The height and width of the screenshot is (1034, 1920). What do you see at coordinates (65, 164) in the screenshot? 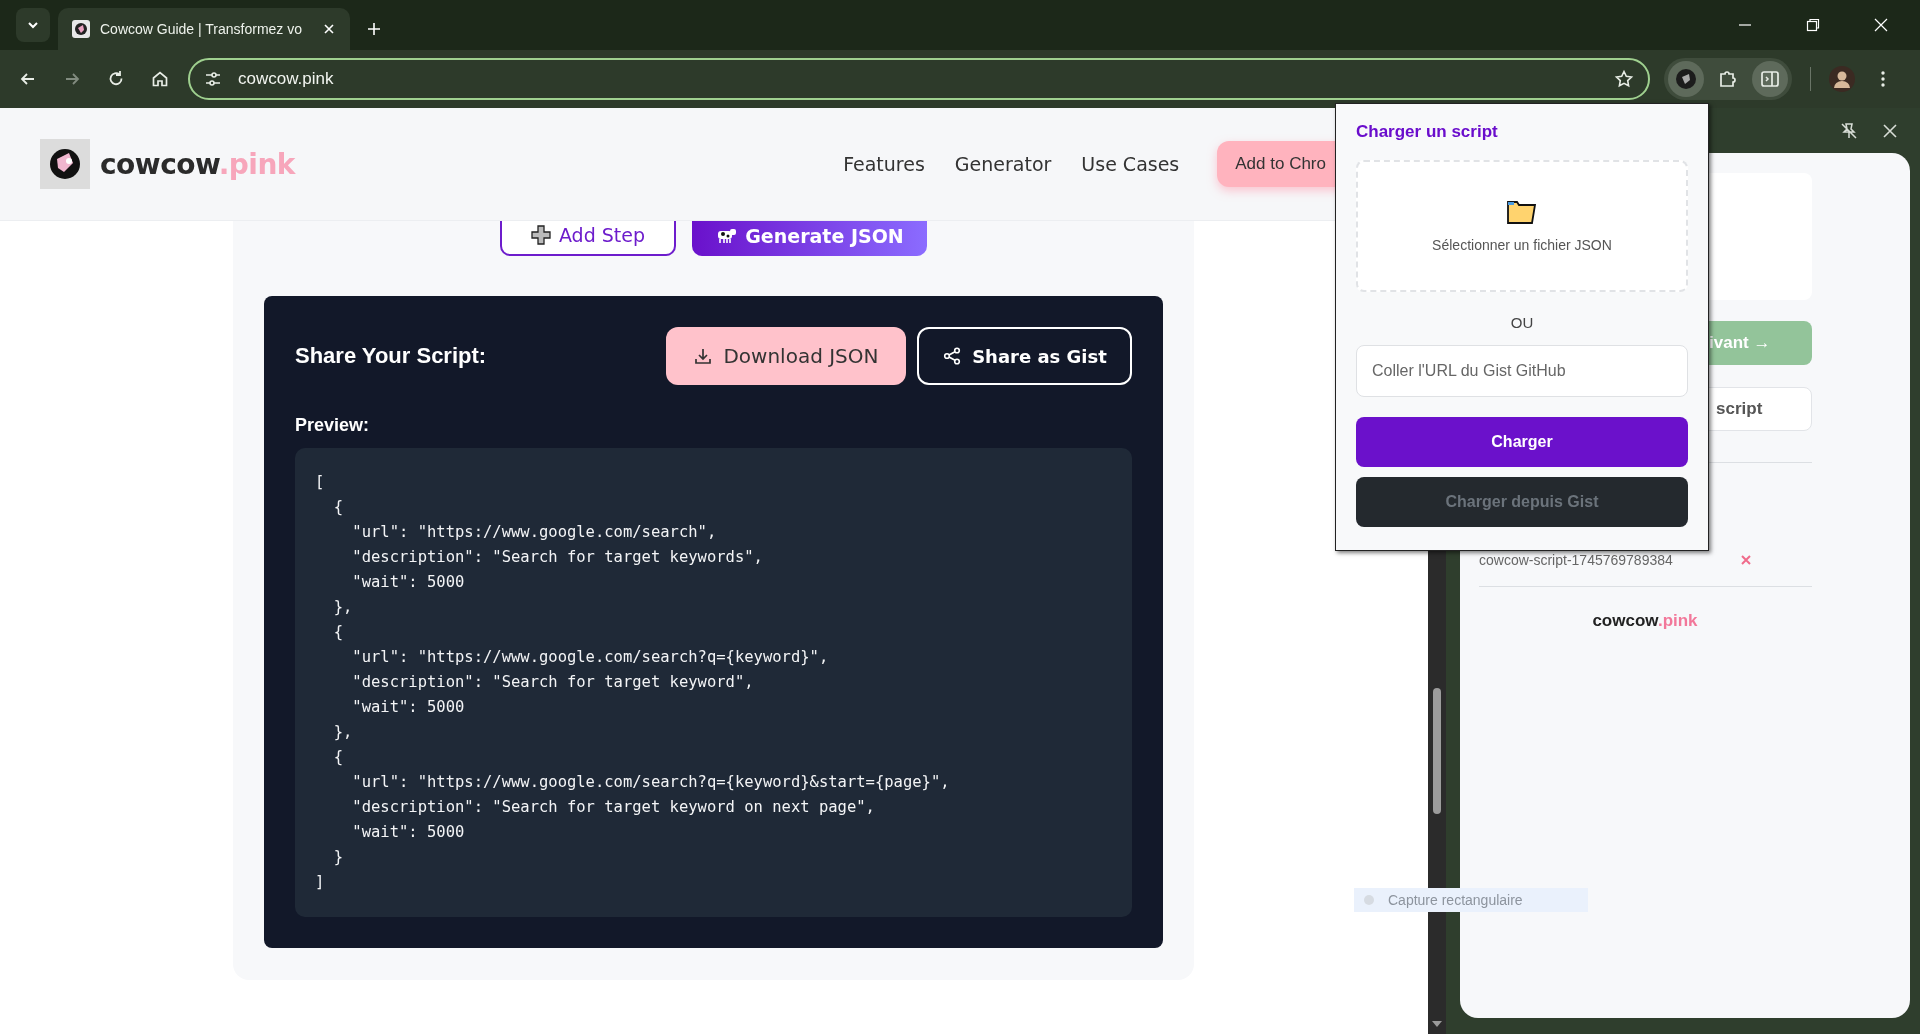
I see `logo-icon` at bounding box center [65, 164].